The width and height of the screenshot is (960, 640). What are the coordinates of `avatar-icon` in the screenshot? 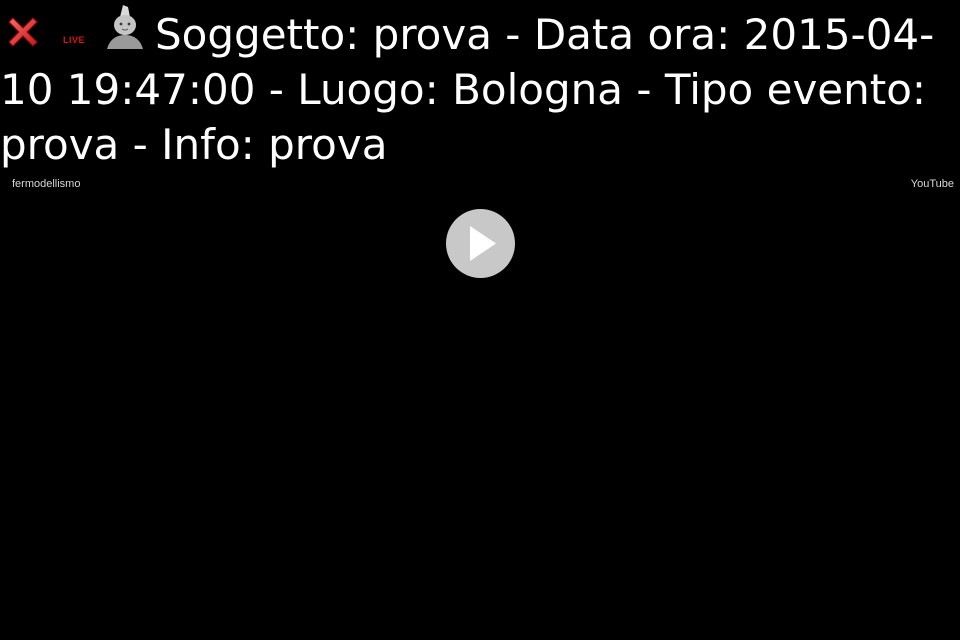 It's located at (125, 27).